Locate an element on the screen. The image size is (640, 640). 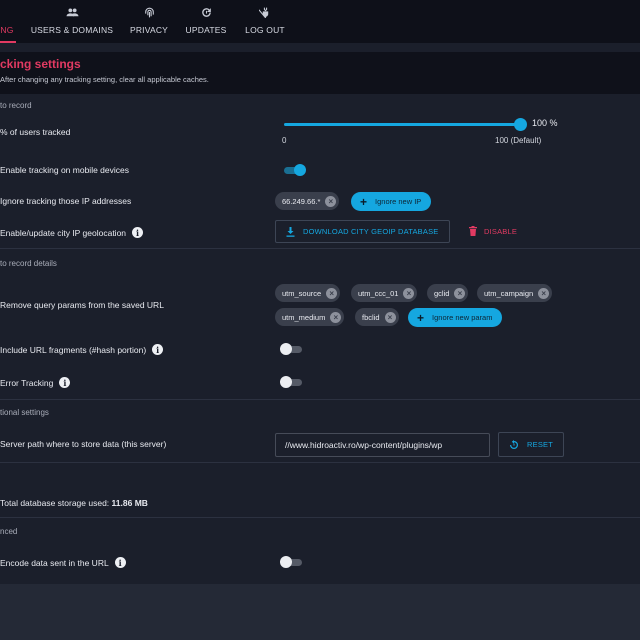
ip-chip: 66.249.66.* × is located at coordinates (307, 201).